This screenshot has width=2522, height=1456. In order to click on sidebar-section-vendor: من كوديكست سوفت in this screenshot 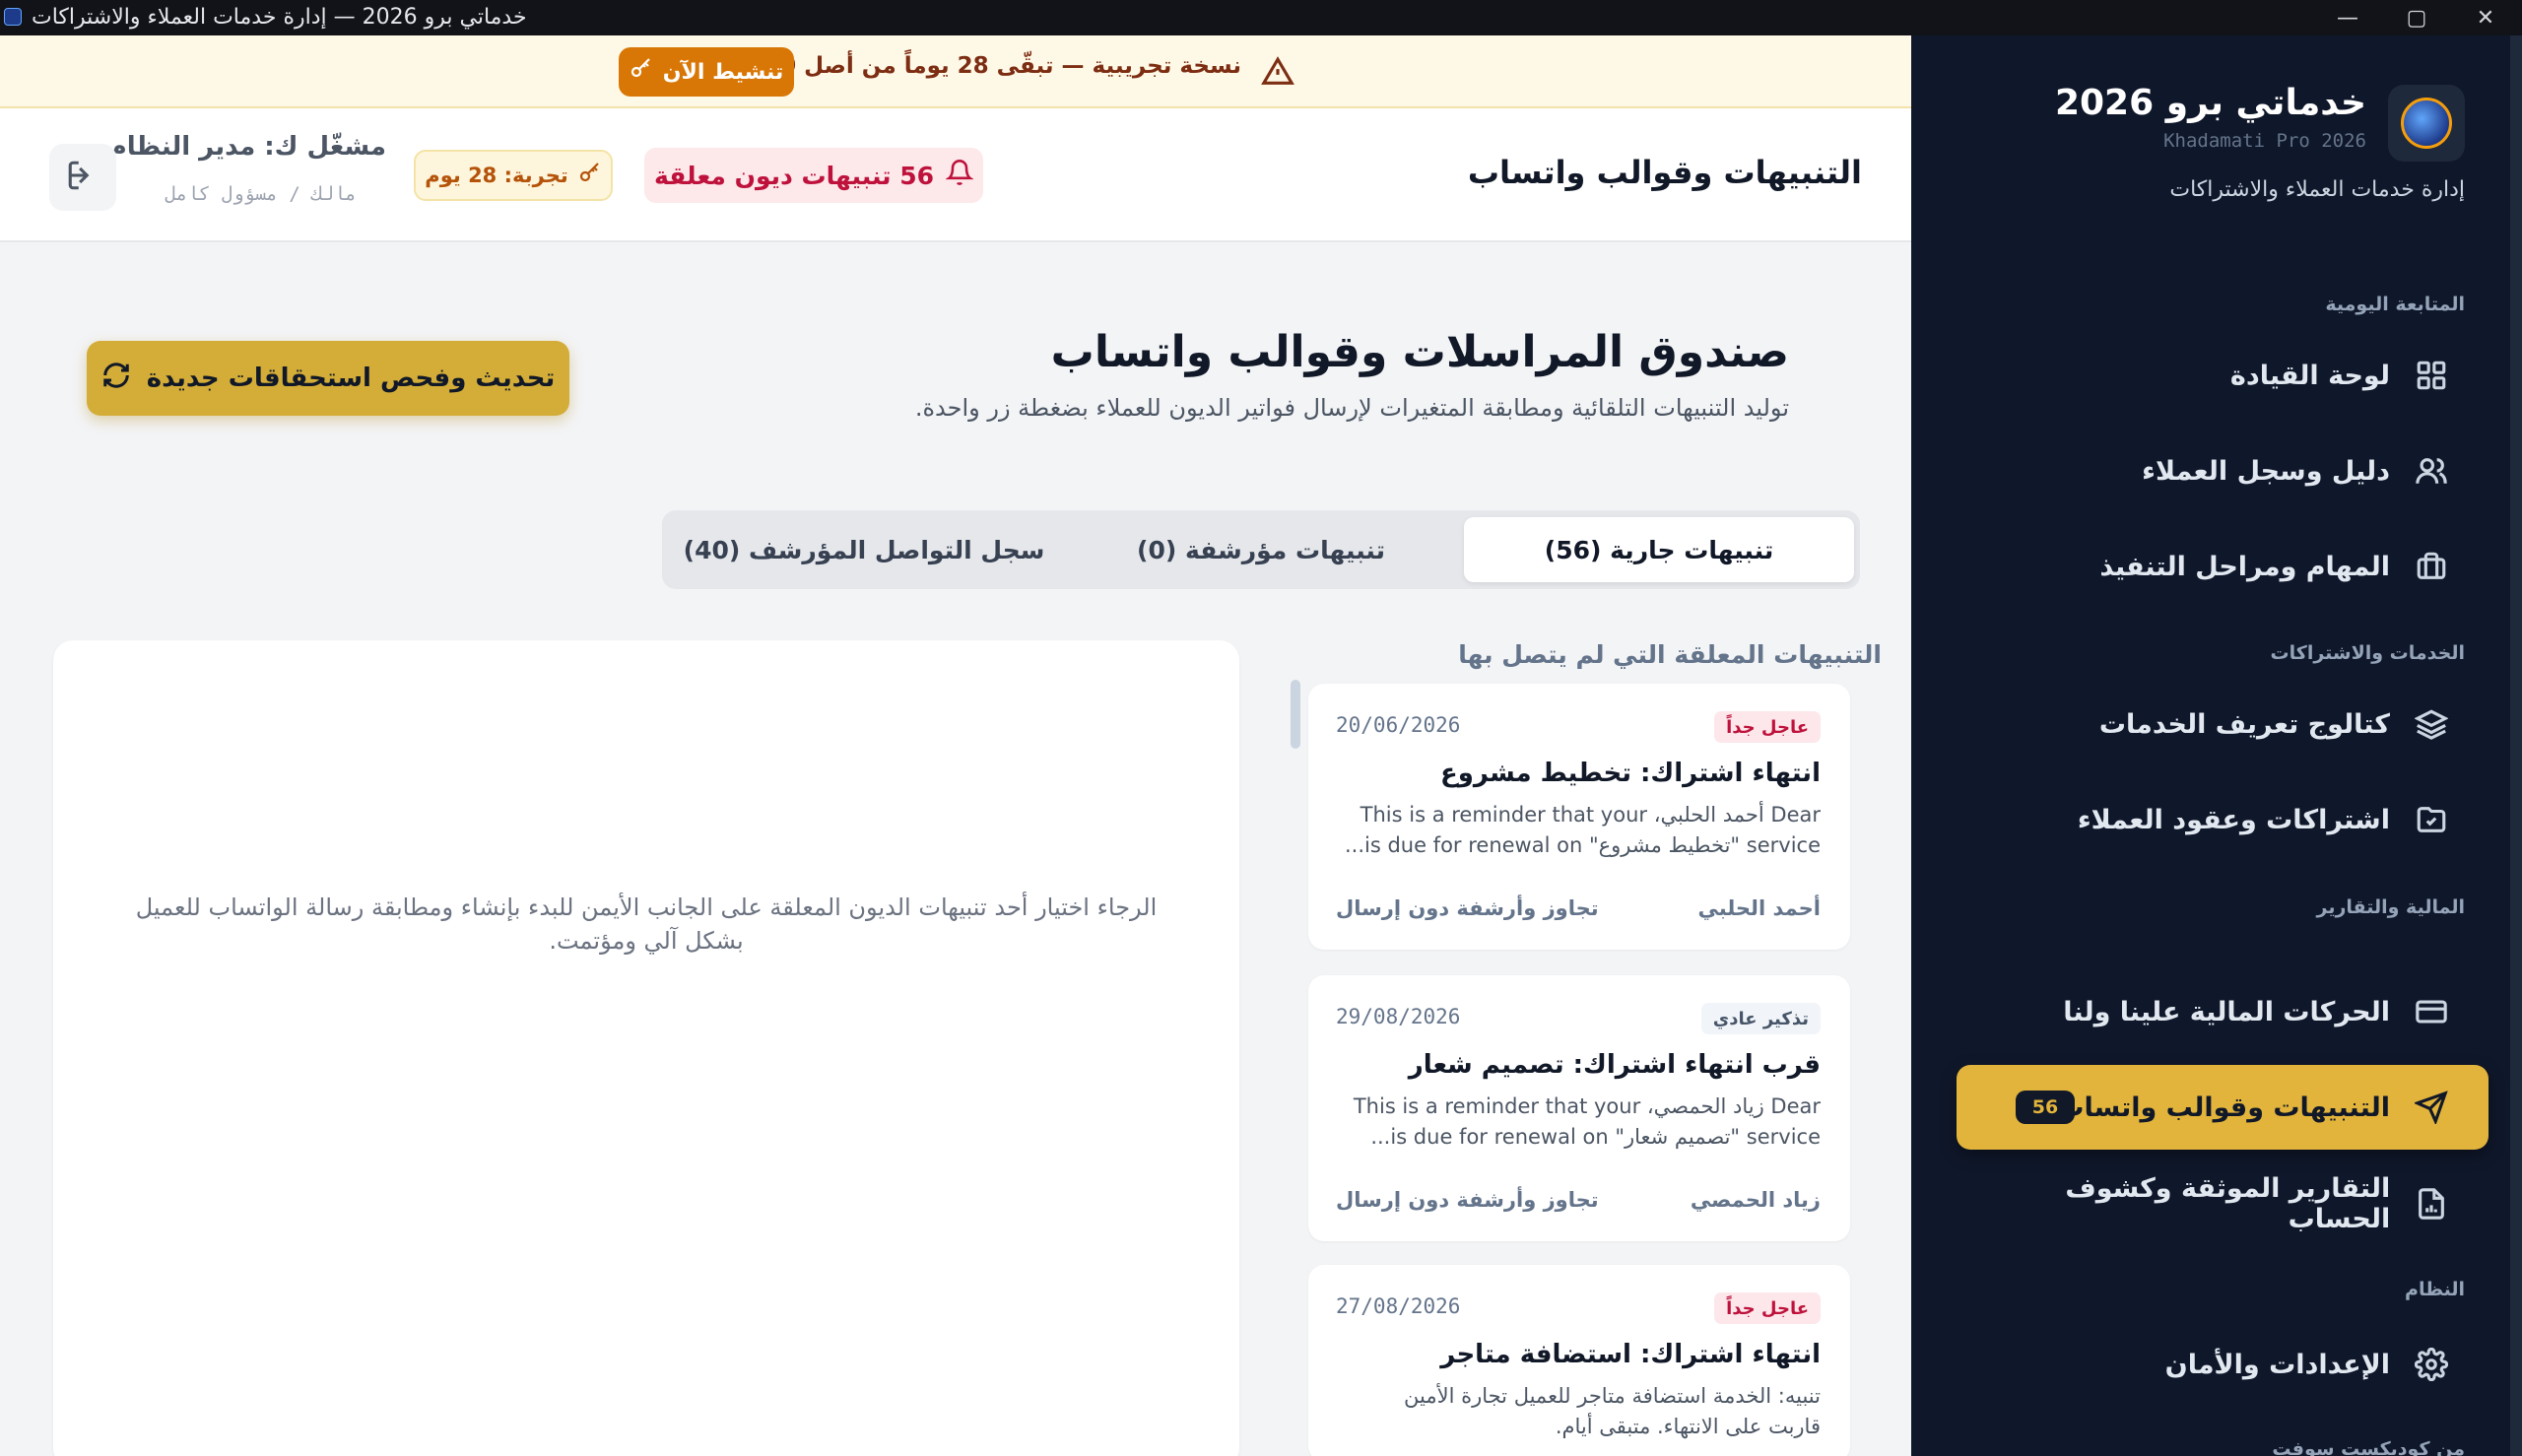, I will do `click(2368, 1447)`.